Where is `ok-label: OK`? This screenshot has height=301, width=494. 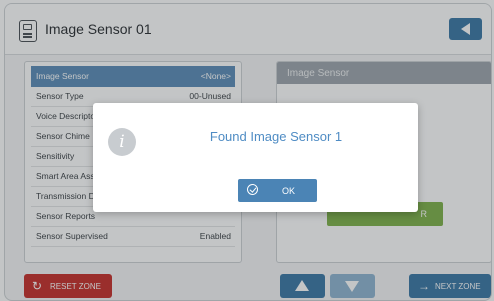
ok-label: OK is located at coordinates (289, 191).